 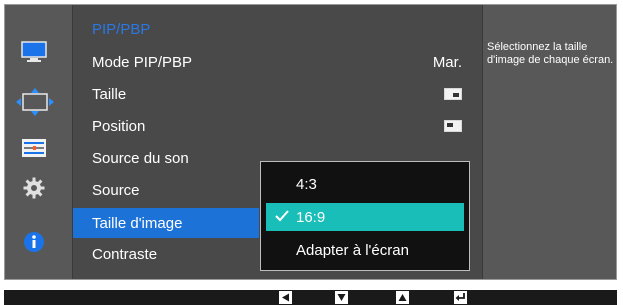 What do you see at coordinates (310, 297) in the screenshot?
I see `navigation-guide-bar` at bounding box center [310, 297].